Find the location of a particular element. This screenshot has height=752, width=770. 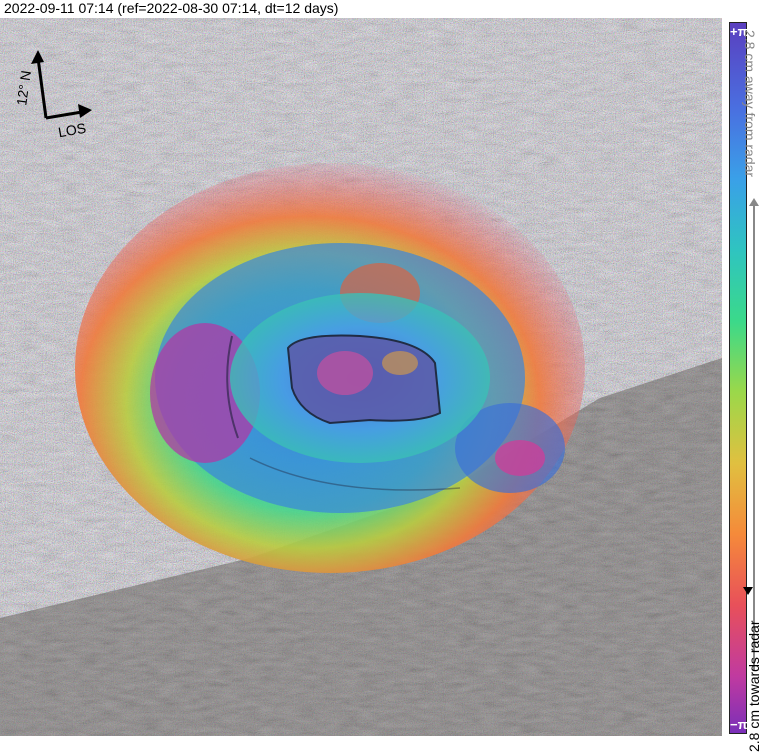

away-from-radar-label: 2.8 cm away from radar is located at coordinates (750, 103).